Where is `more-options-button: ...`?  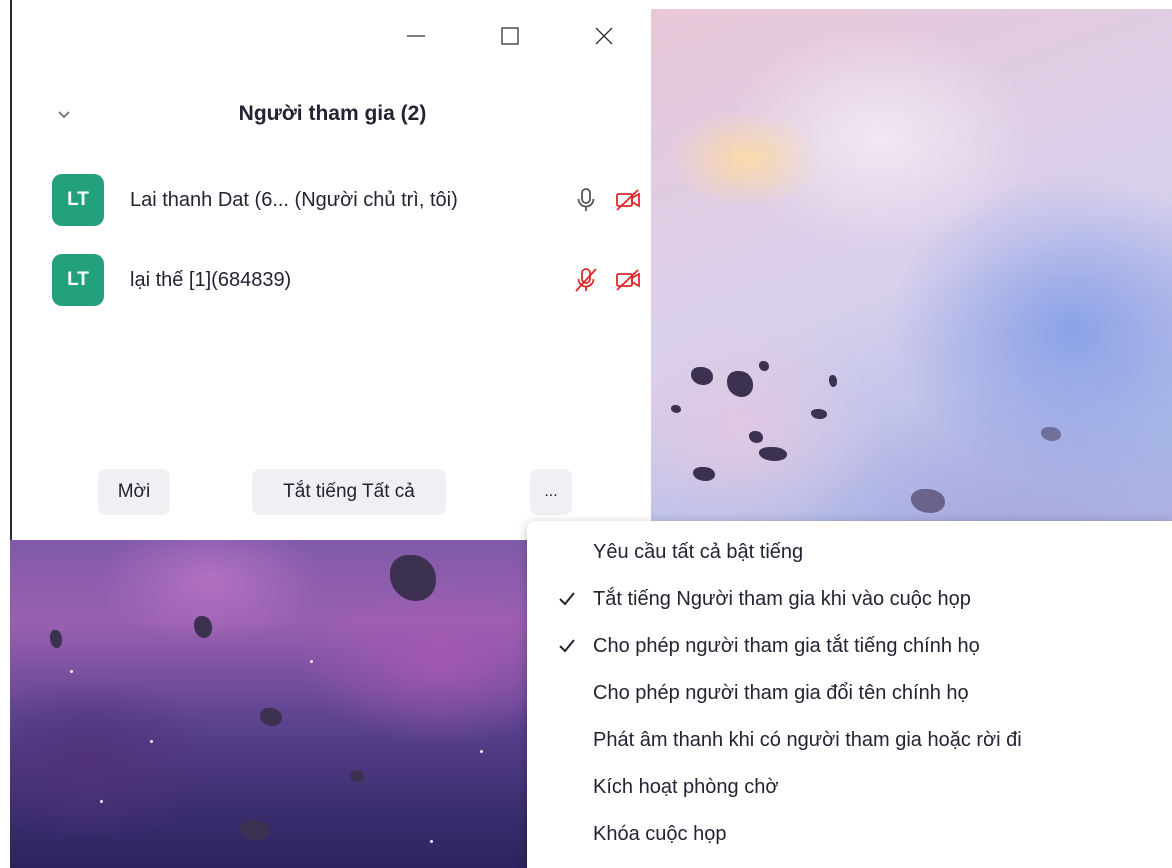
more-options-button: ... is located at coordinates (551, 492).